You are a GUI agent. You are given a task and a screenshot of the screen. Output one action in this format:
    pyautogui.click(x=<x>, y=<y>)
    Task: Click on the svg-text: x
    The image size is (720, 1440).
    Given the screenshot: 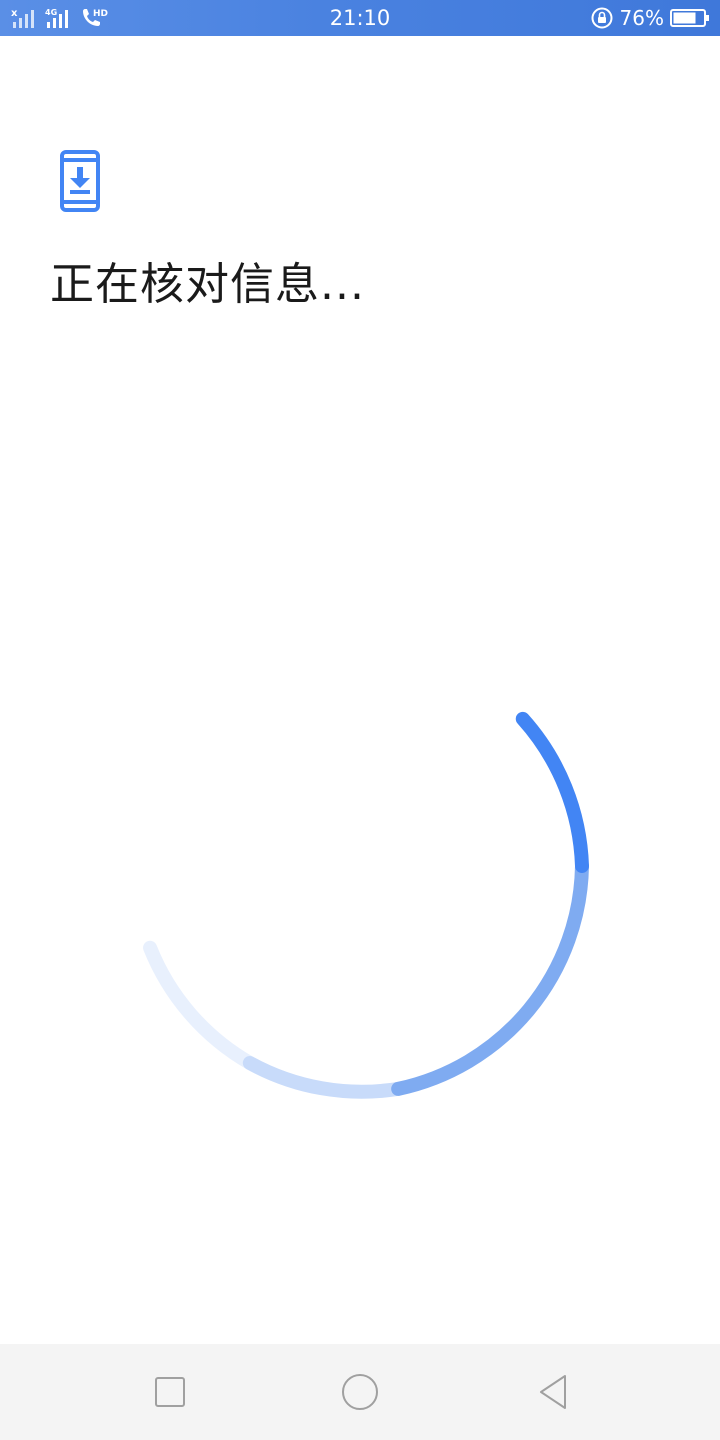 What is the action you would take?
    pyautogui.click(x=14, y=13)
    